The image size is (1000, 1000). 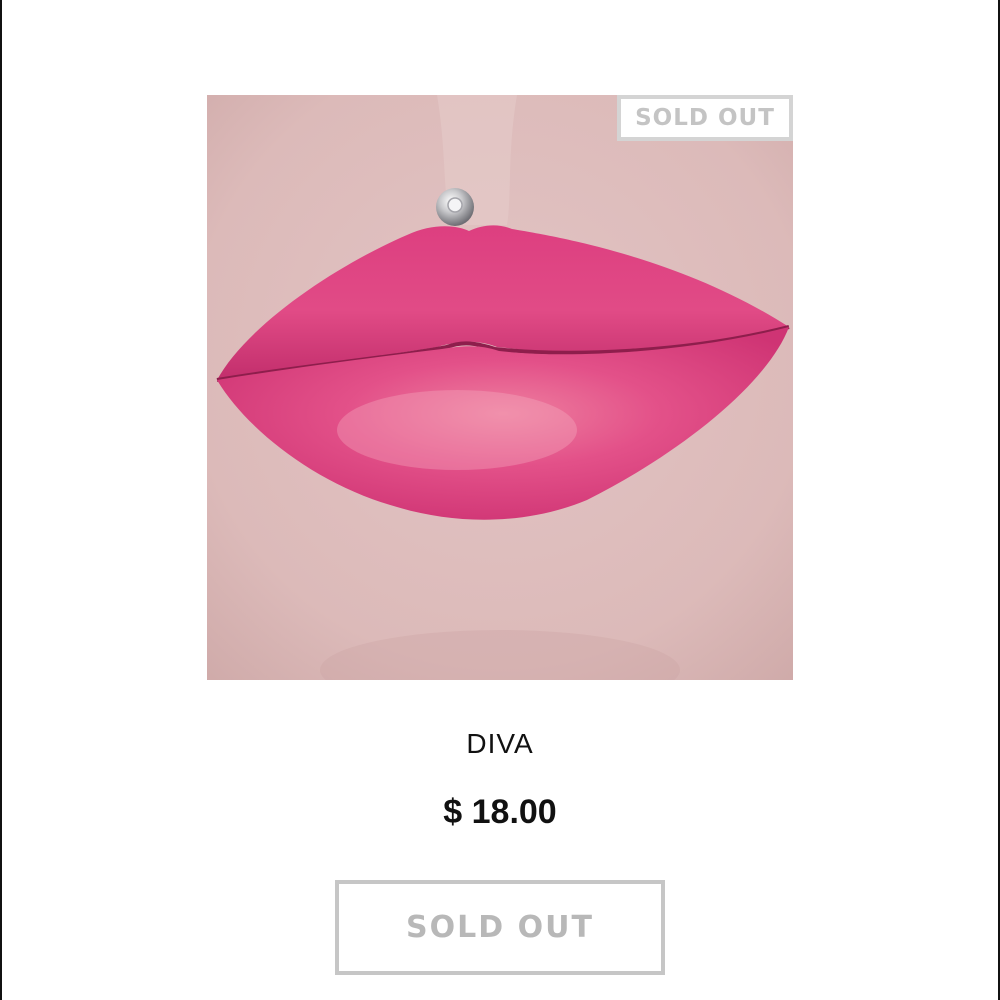 I want to click on sold-out-button: SOLD OUT, so click(x=500, y=927).